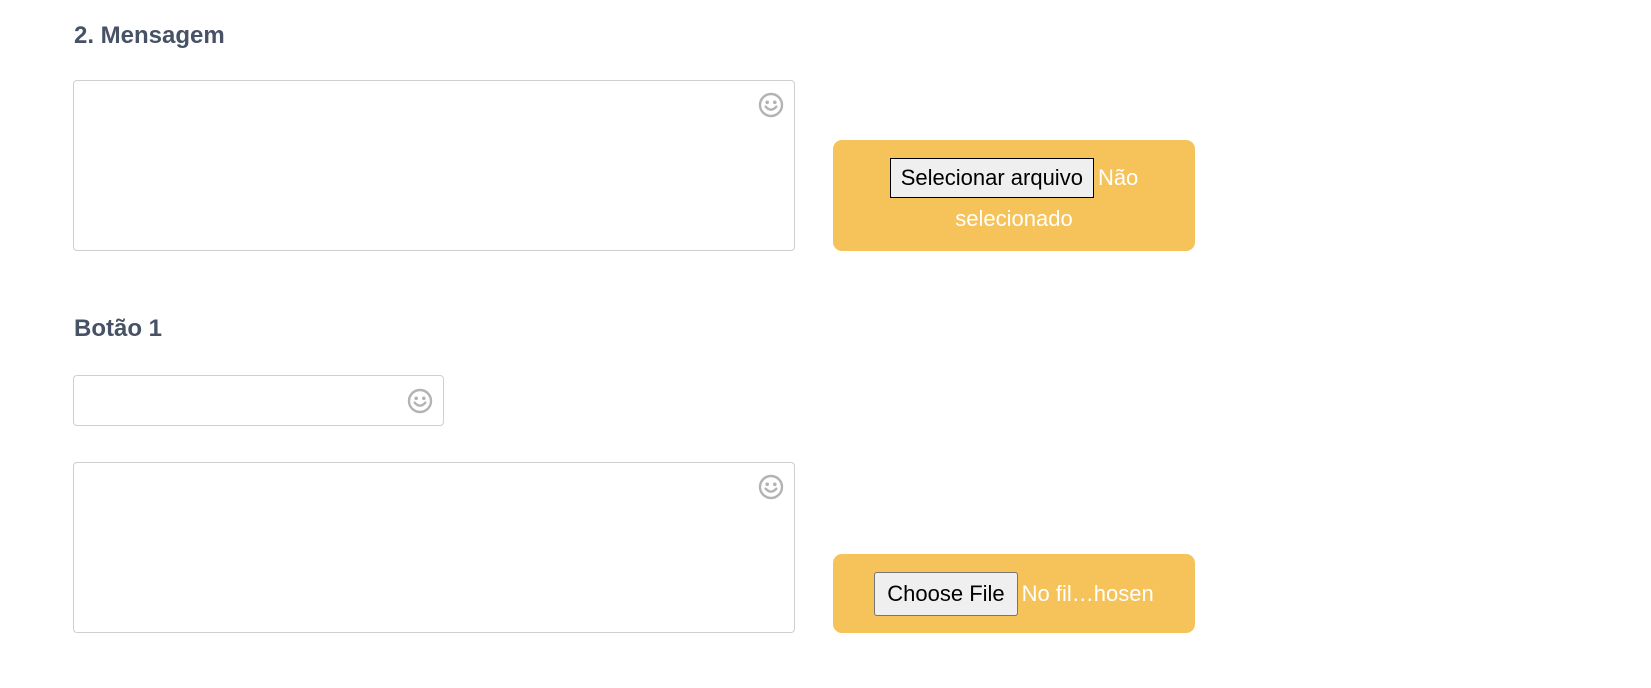  What do you see at coordinates (118, 328) in the screenshot?
I see `button-section-heading: Botão 1` at bounding box center [118, 328].